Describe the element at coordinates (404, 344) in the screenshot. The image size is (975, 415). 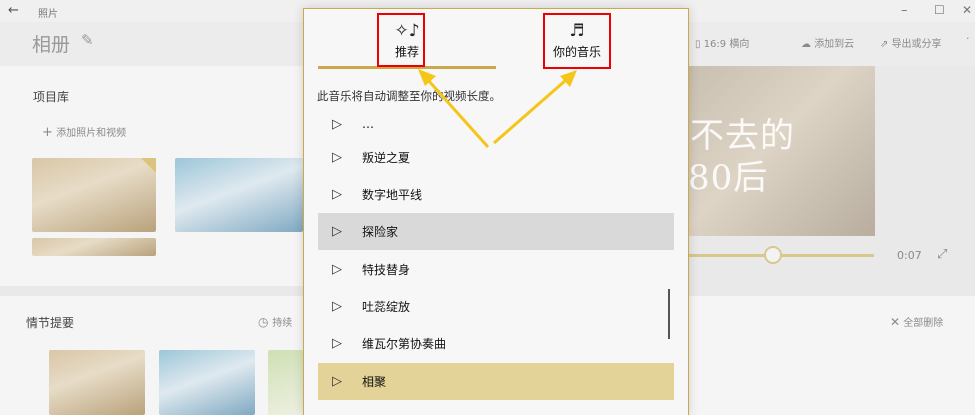
I see `song-name: 维瓦尔第协奏曲` at that location.